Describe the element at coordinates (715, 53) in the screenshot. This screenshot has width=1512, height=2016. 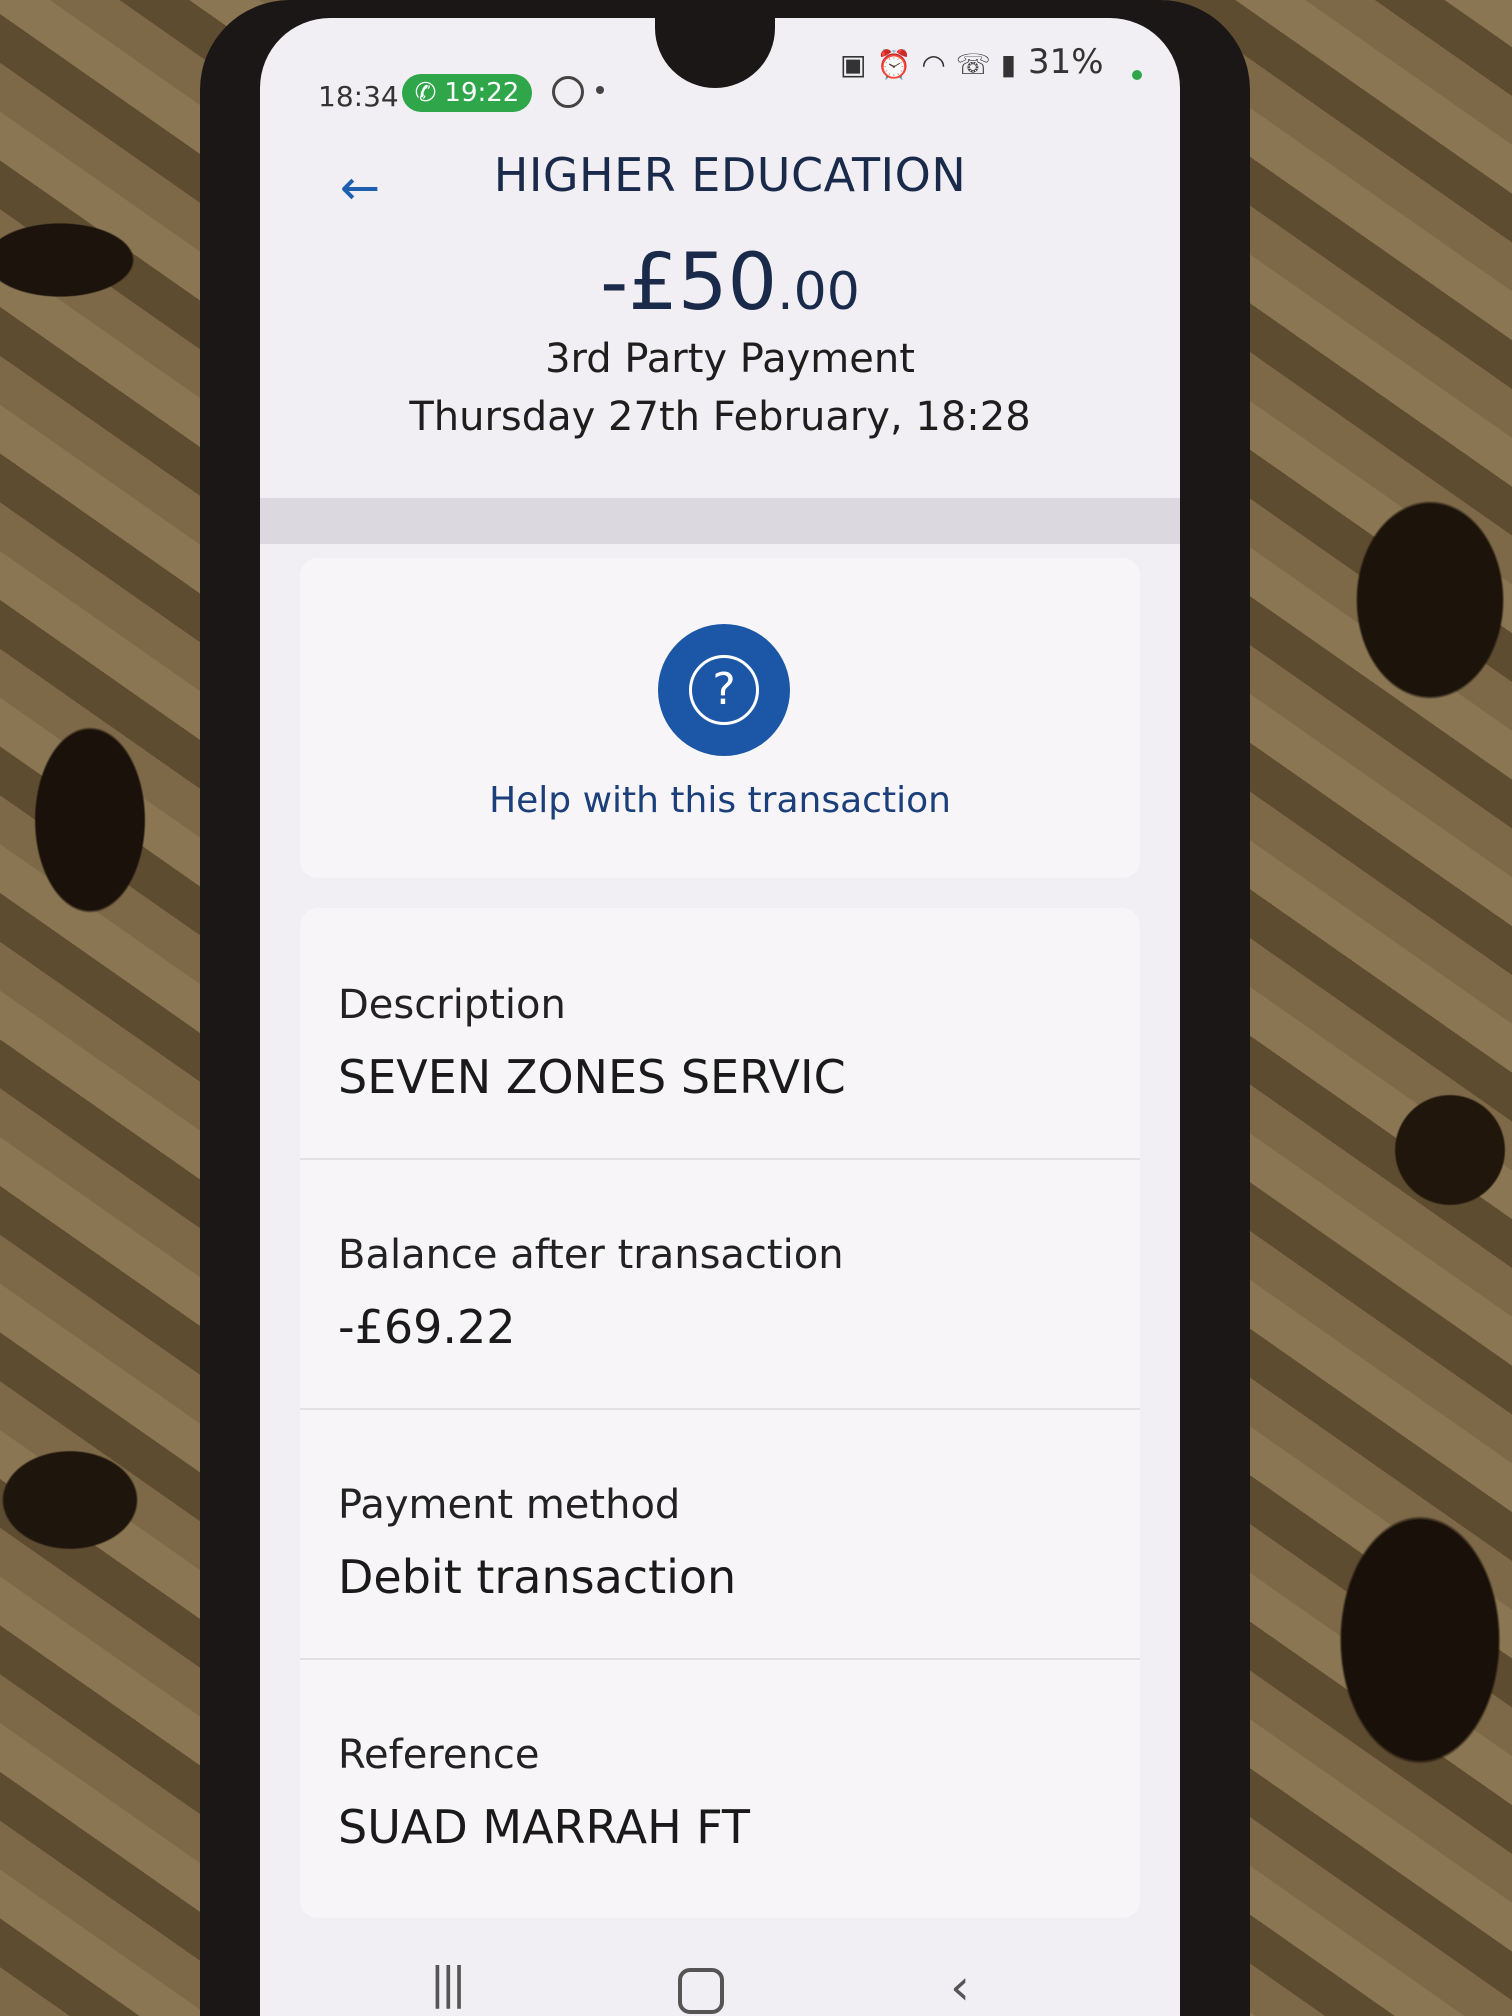
I see `camera-notch` at that location.